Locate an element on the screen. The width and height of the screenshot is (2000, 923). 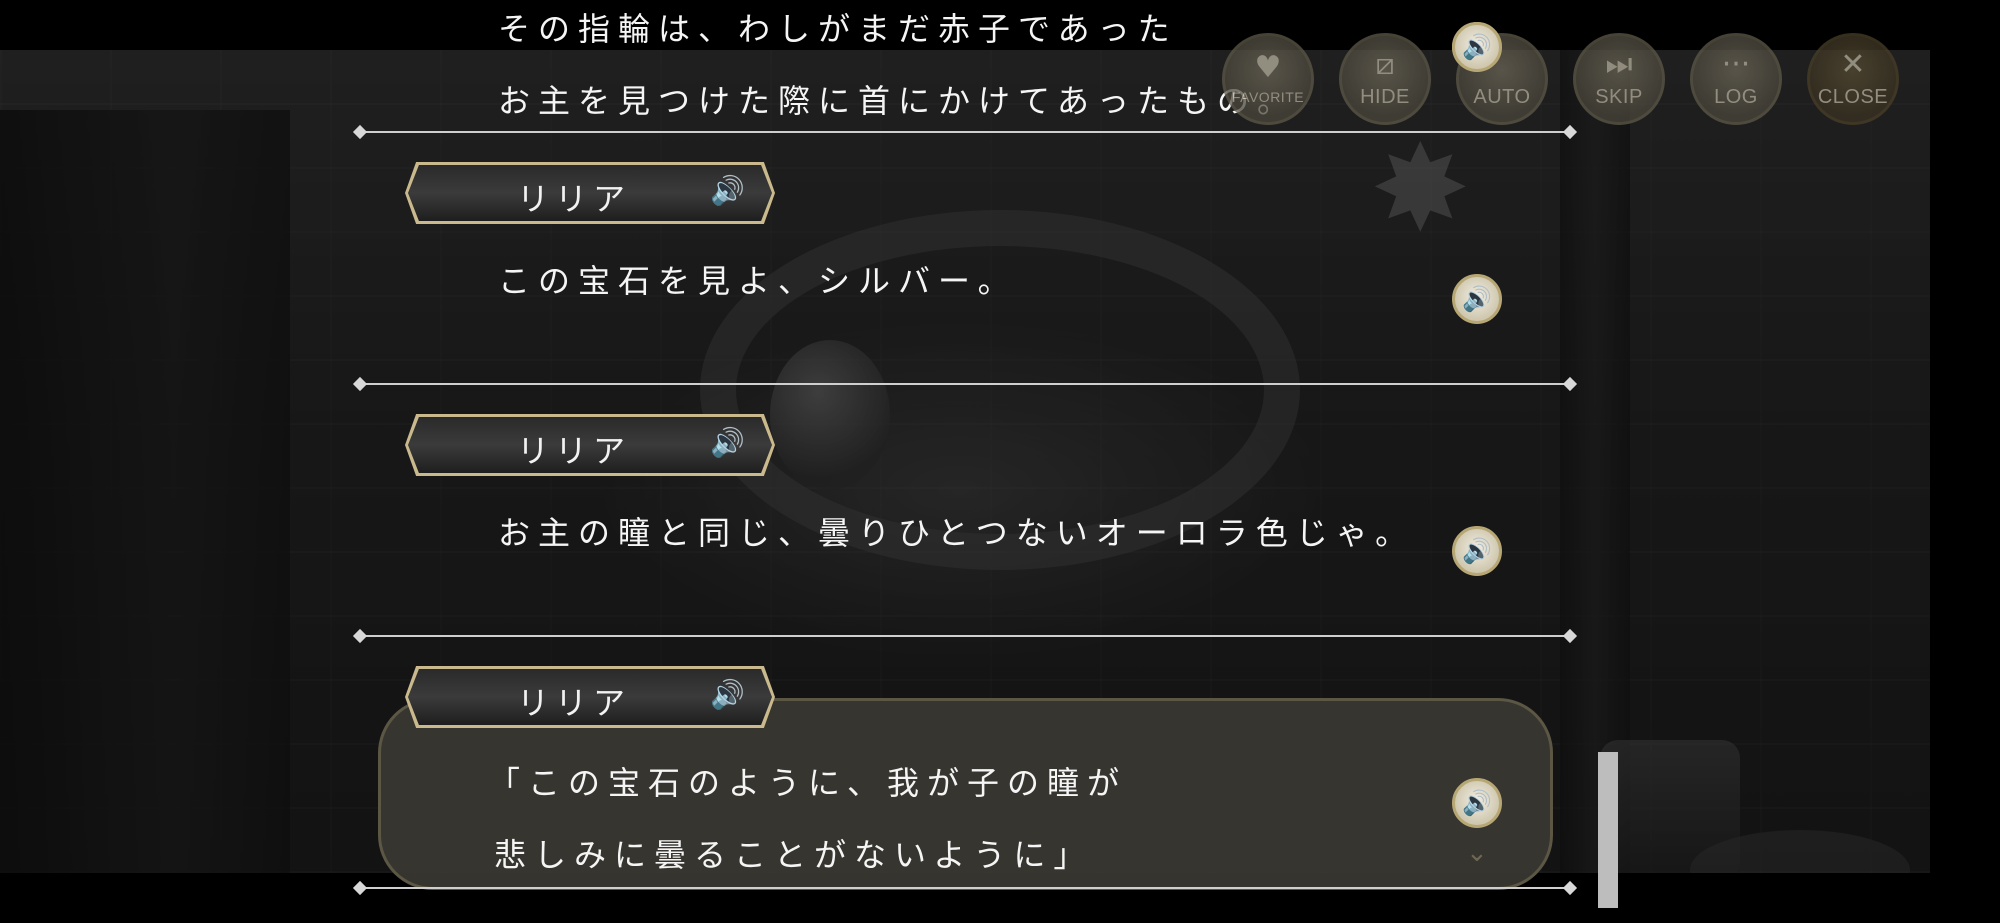
hide-button: ⧄ HIDE is located at coordinates (1385, 79).